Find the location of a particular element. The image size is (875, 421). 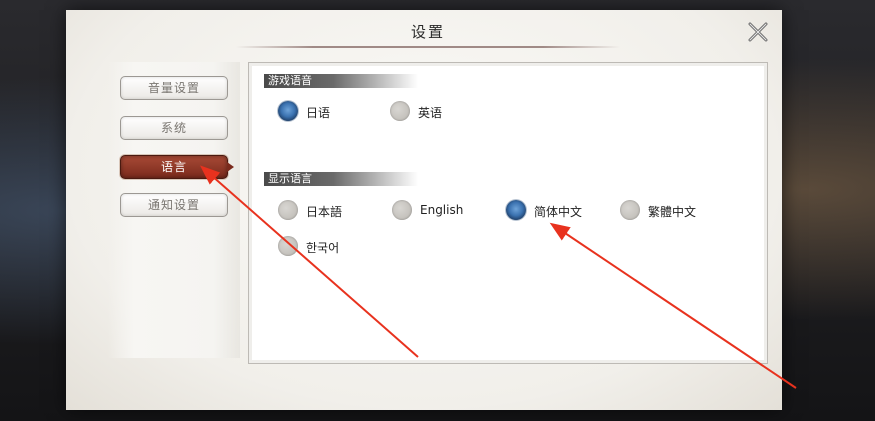

radio-label: 日本語 is located at coordinates (324, 212).